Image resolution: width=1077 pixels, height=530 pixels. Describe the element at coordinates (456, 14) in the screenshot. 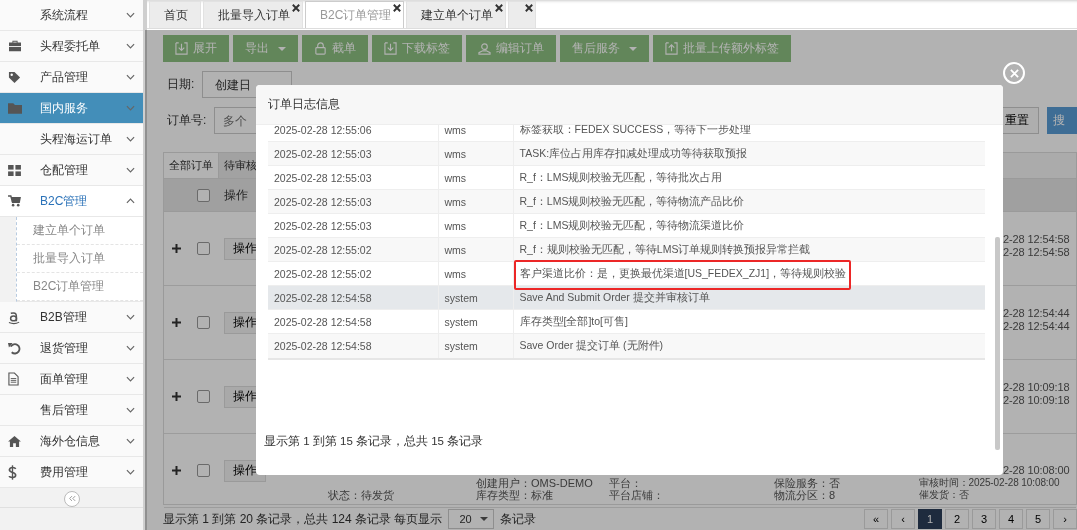

I see `tab: 建立单个订单` at that location.